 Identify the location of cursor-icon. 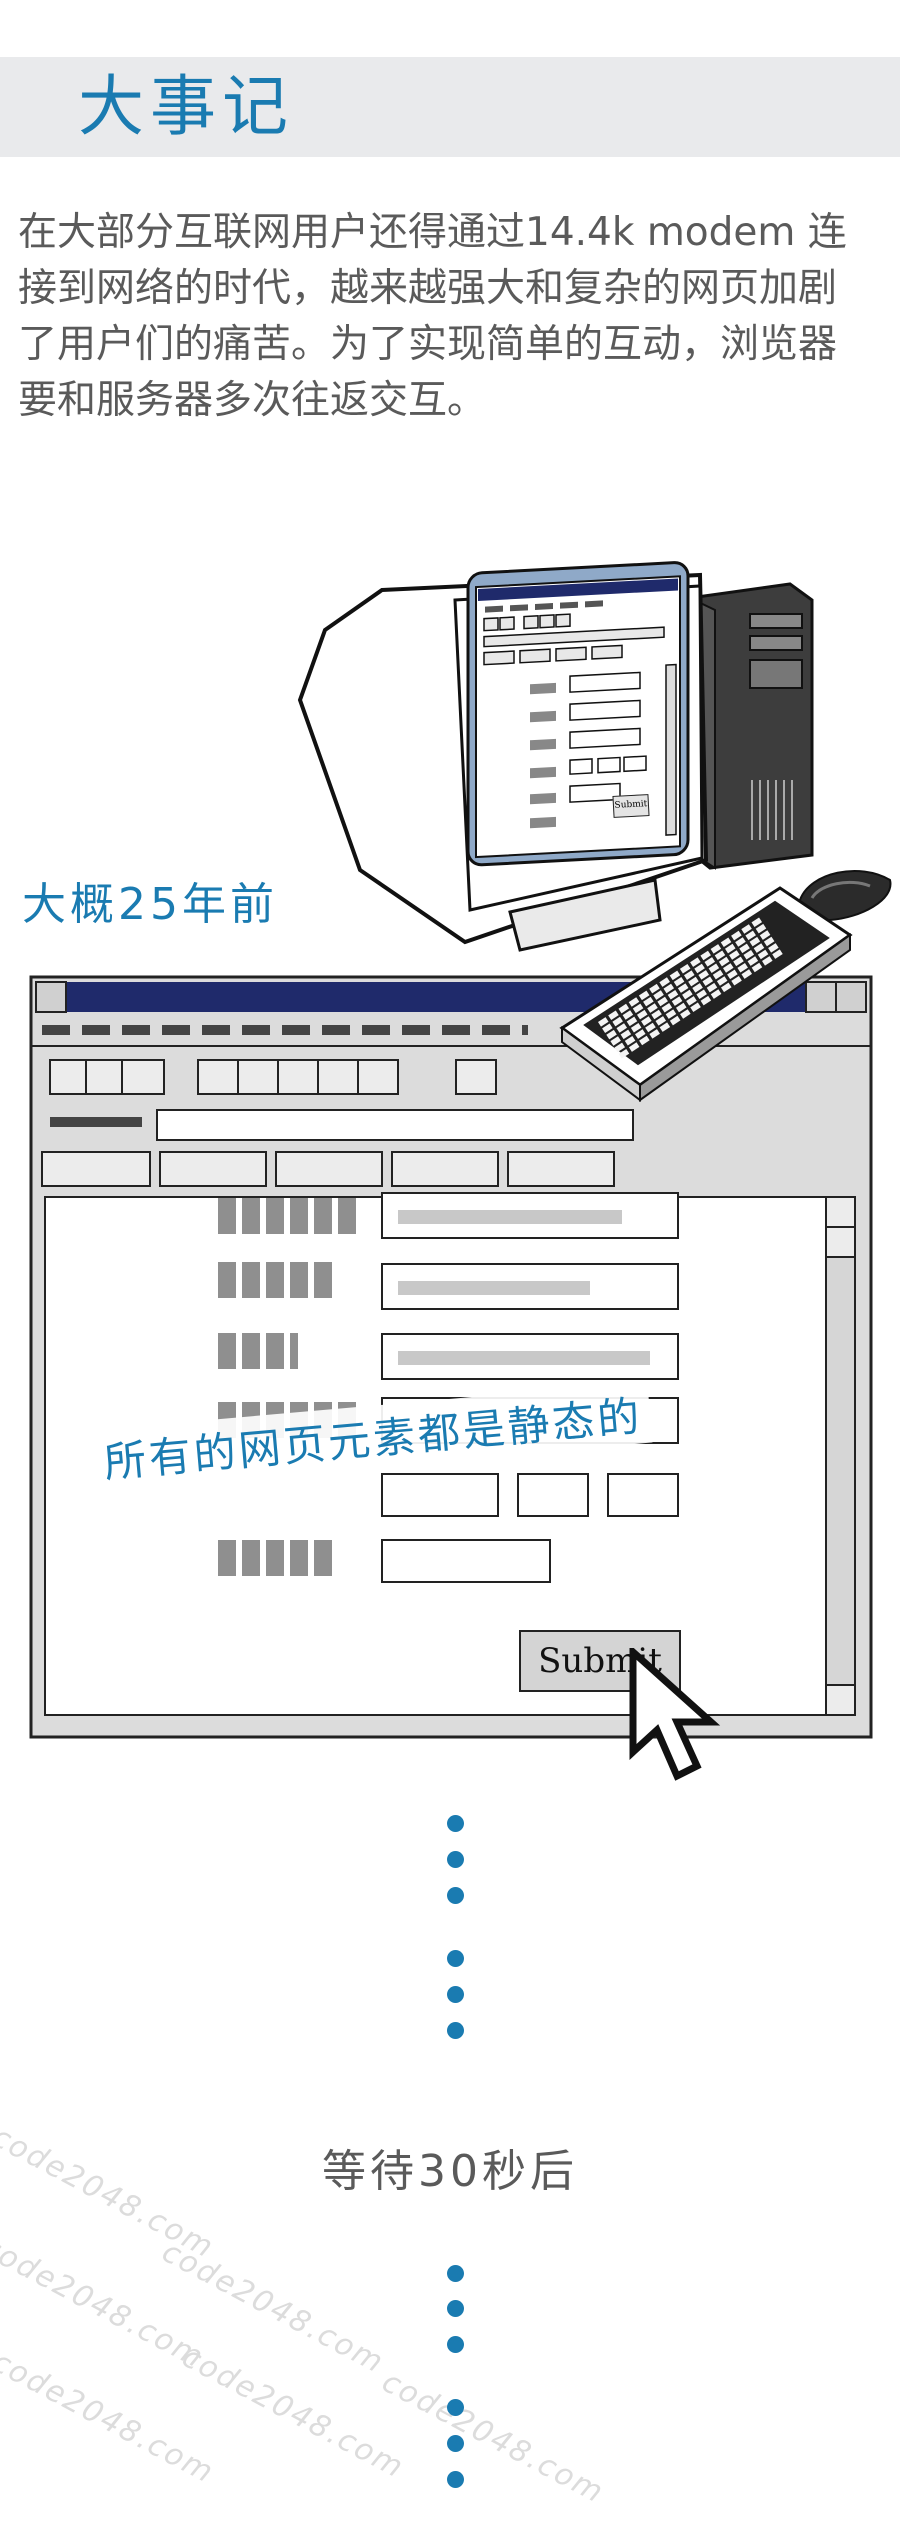
(675, 1714).